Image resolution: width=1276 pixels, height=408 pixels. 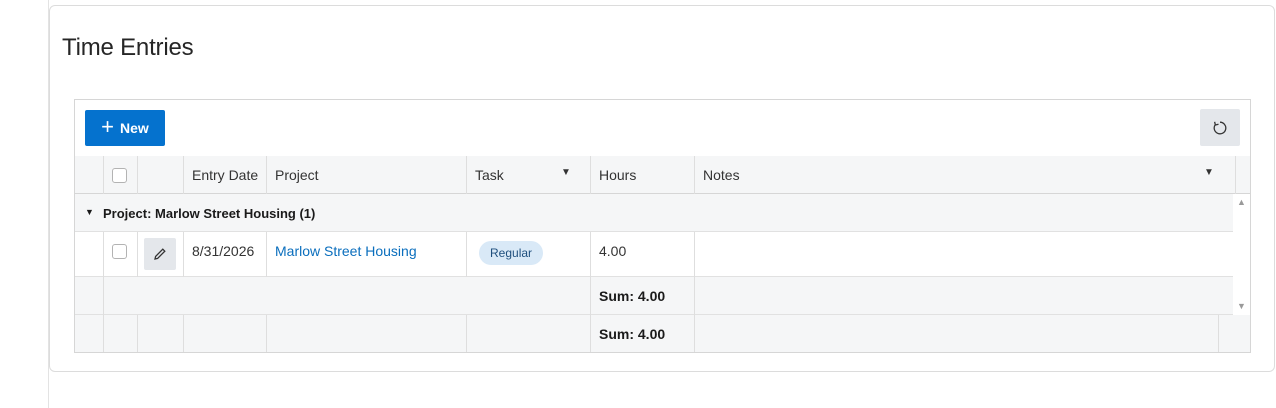 I want to click on refresh-button, so click(x=1220, y=127).